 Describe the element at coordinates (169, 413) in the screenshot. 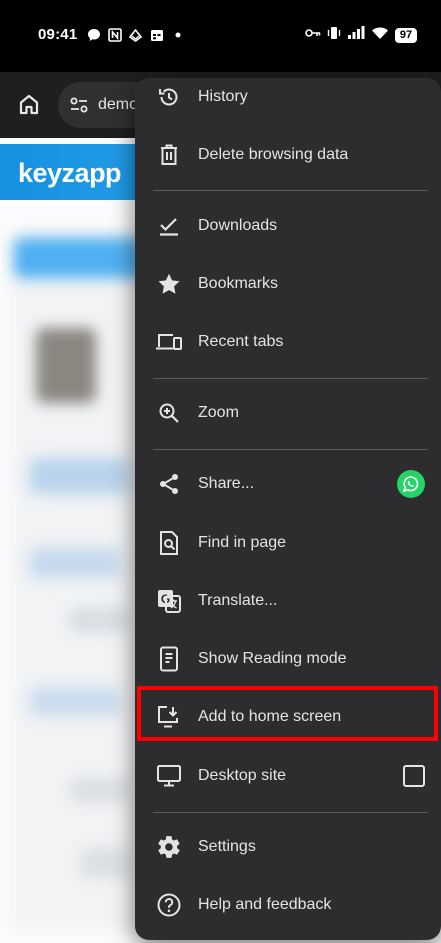

I see `zoom-in-icon` at that location.